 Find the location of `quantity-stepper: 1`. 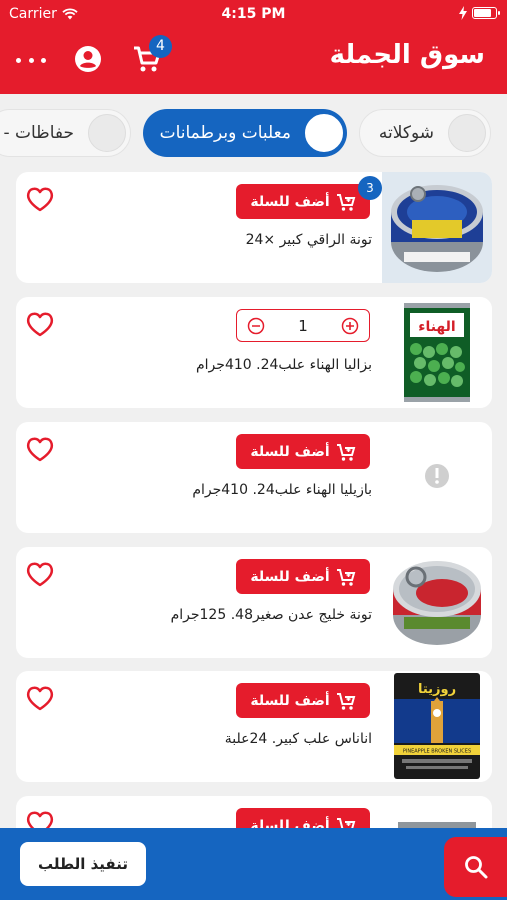

quantity-stepper: 1 is located at coordinates (303, 325).